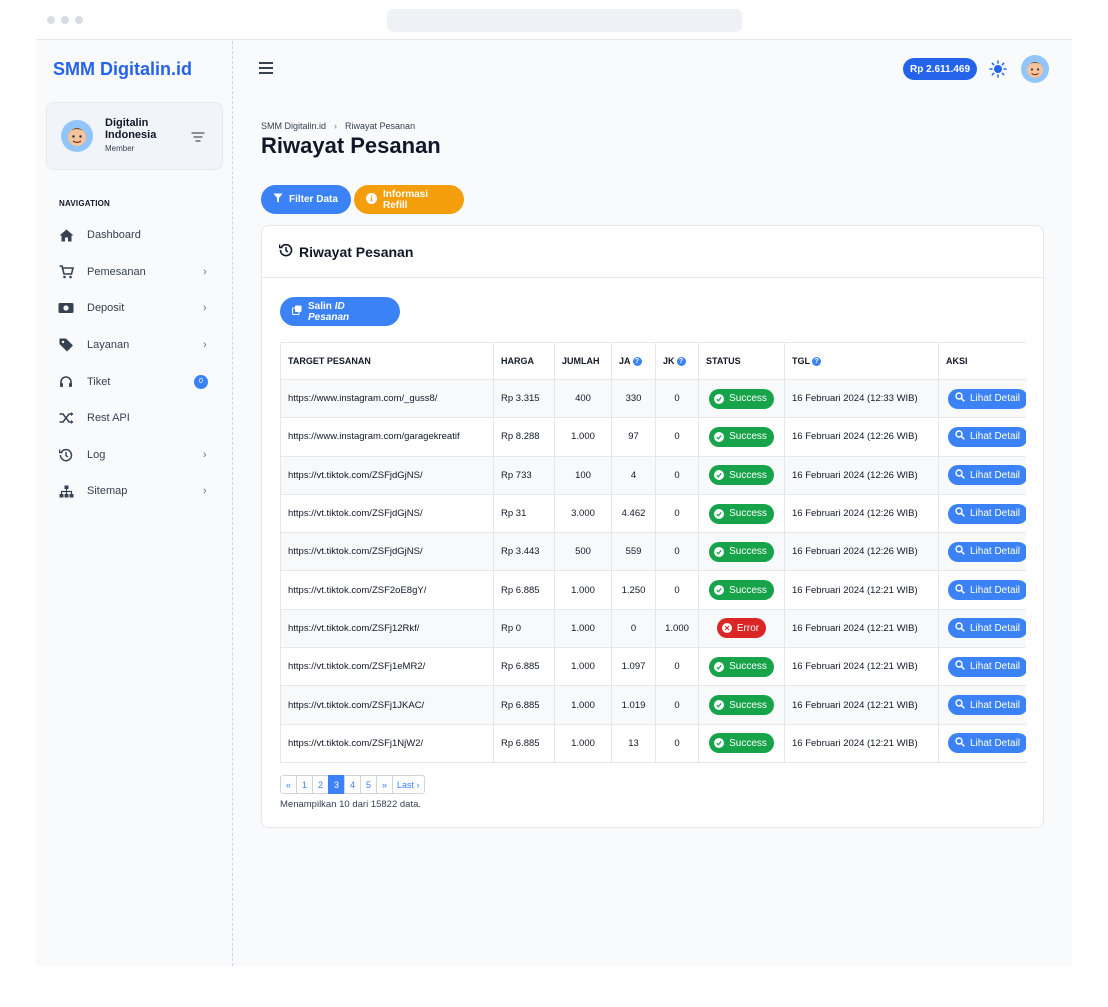 Image resolution: width=1108 pixels, height=1007 pixels. I want to click on cell-tgl: 16 Februari 2024 (12:21 WIB), so click(861, 743).